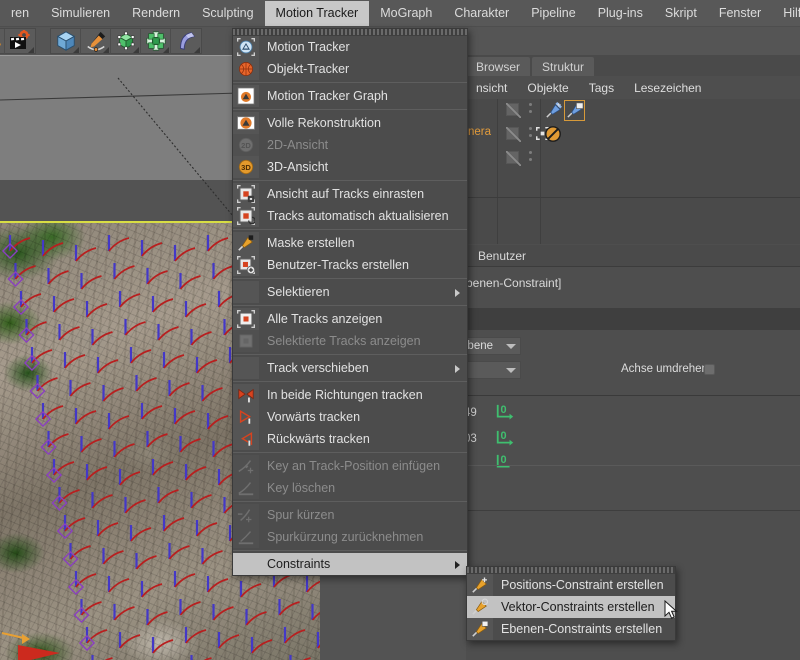  I want to click on menu-item-key-löschen: Key löschen, so click(350, 488).